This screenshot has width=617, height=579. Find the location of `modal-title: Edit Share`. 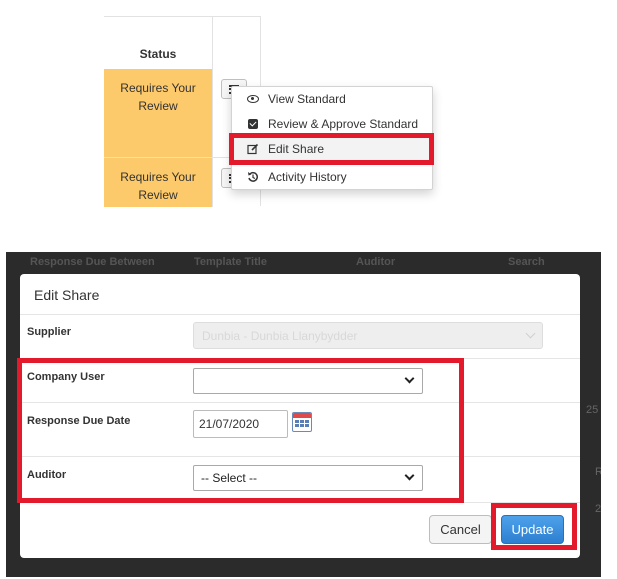

modal-title: Edit Share is located at coordinates (67, 295).